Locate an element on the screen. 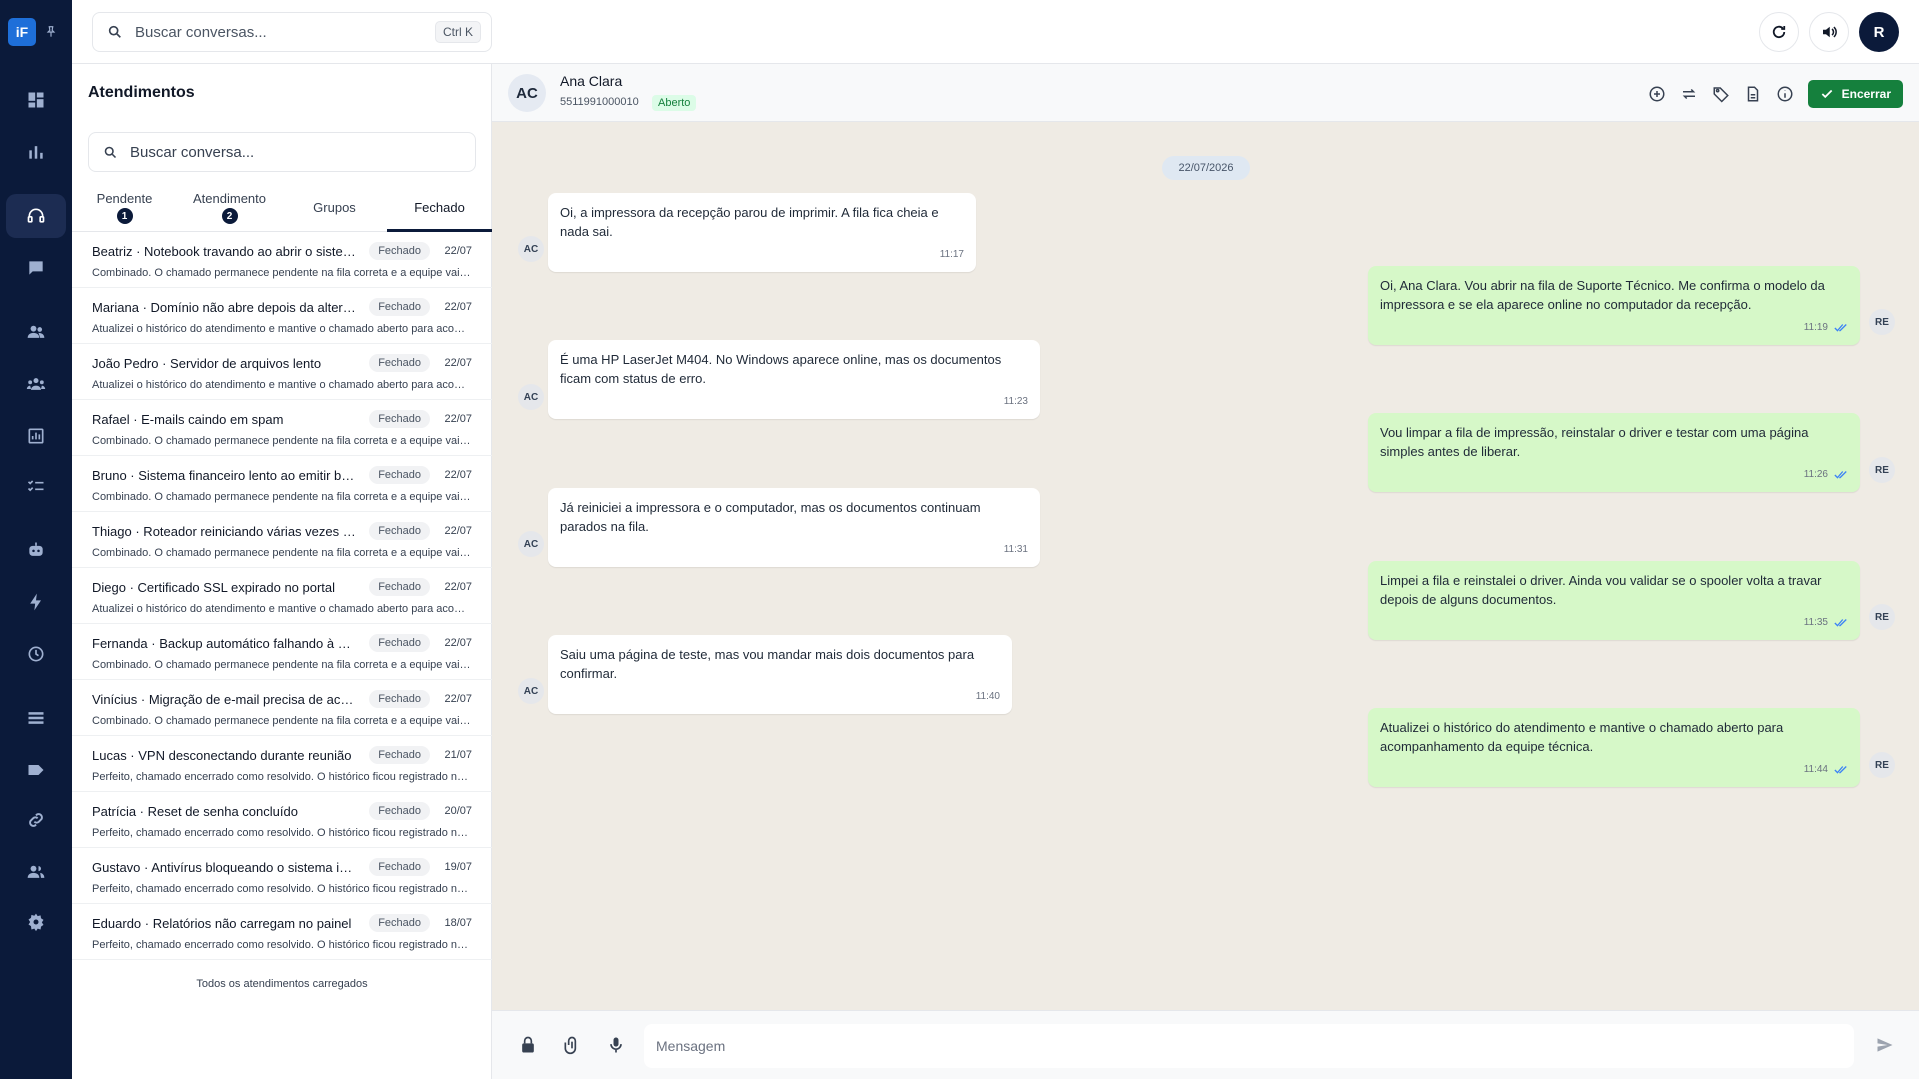 This screenshot has width=1919, height=1079. contact-avatar: AC is located at coordinates (527, 93).